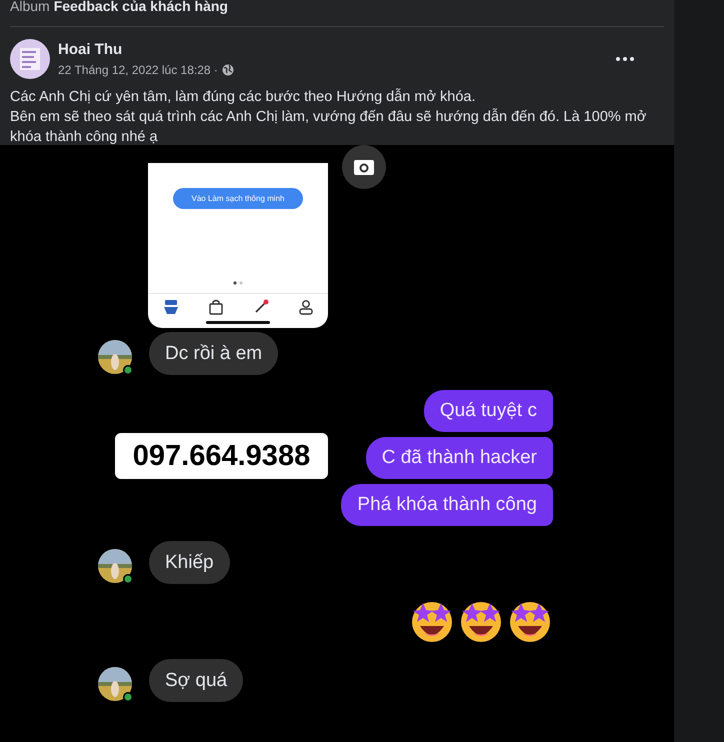 The width and height of the screenshot is (724, 742). I want to click on phone-number-label: 097.664.9388, so click(221, 456).